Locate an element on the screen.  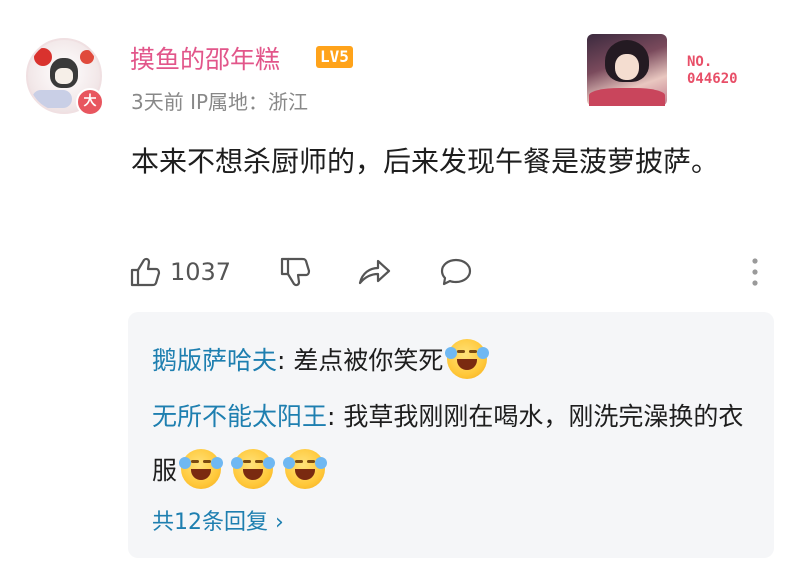
dislike-icon is located at coordinates (295, 272).